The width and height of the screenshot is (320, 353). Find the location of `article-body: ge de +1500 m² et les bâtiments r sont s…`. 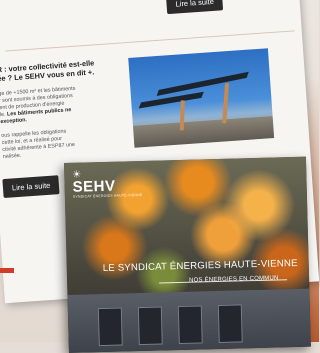

article-body: ge de +1500 m² et les bâtiments r sont s… is located at coordinates (56, 104).